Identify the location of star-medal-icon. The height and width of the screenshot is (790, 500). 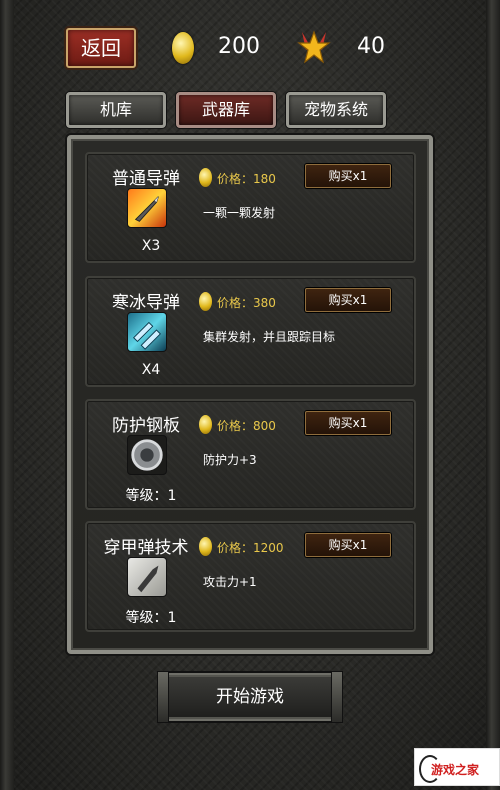
(314, 47).